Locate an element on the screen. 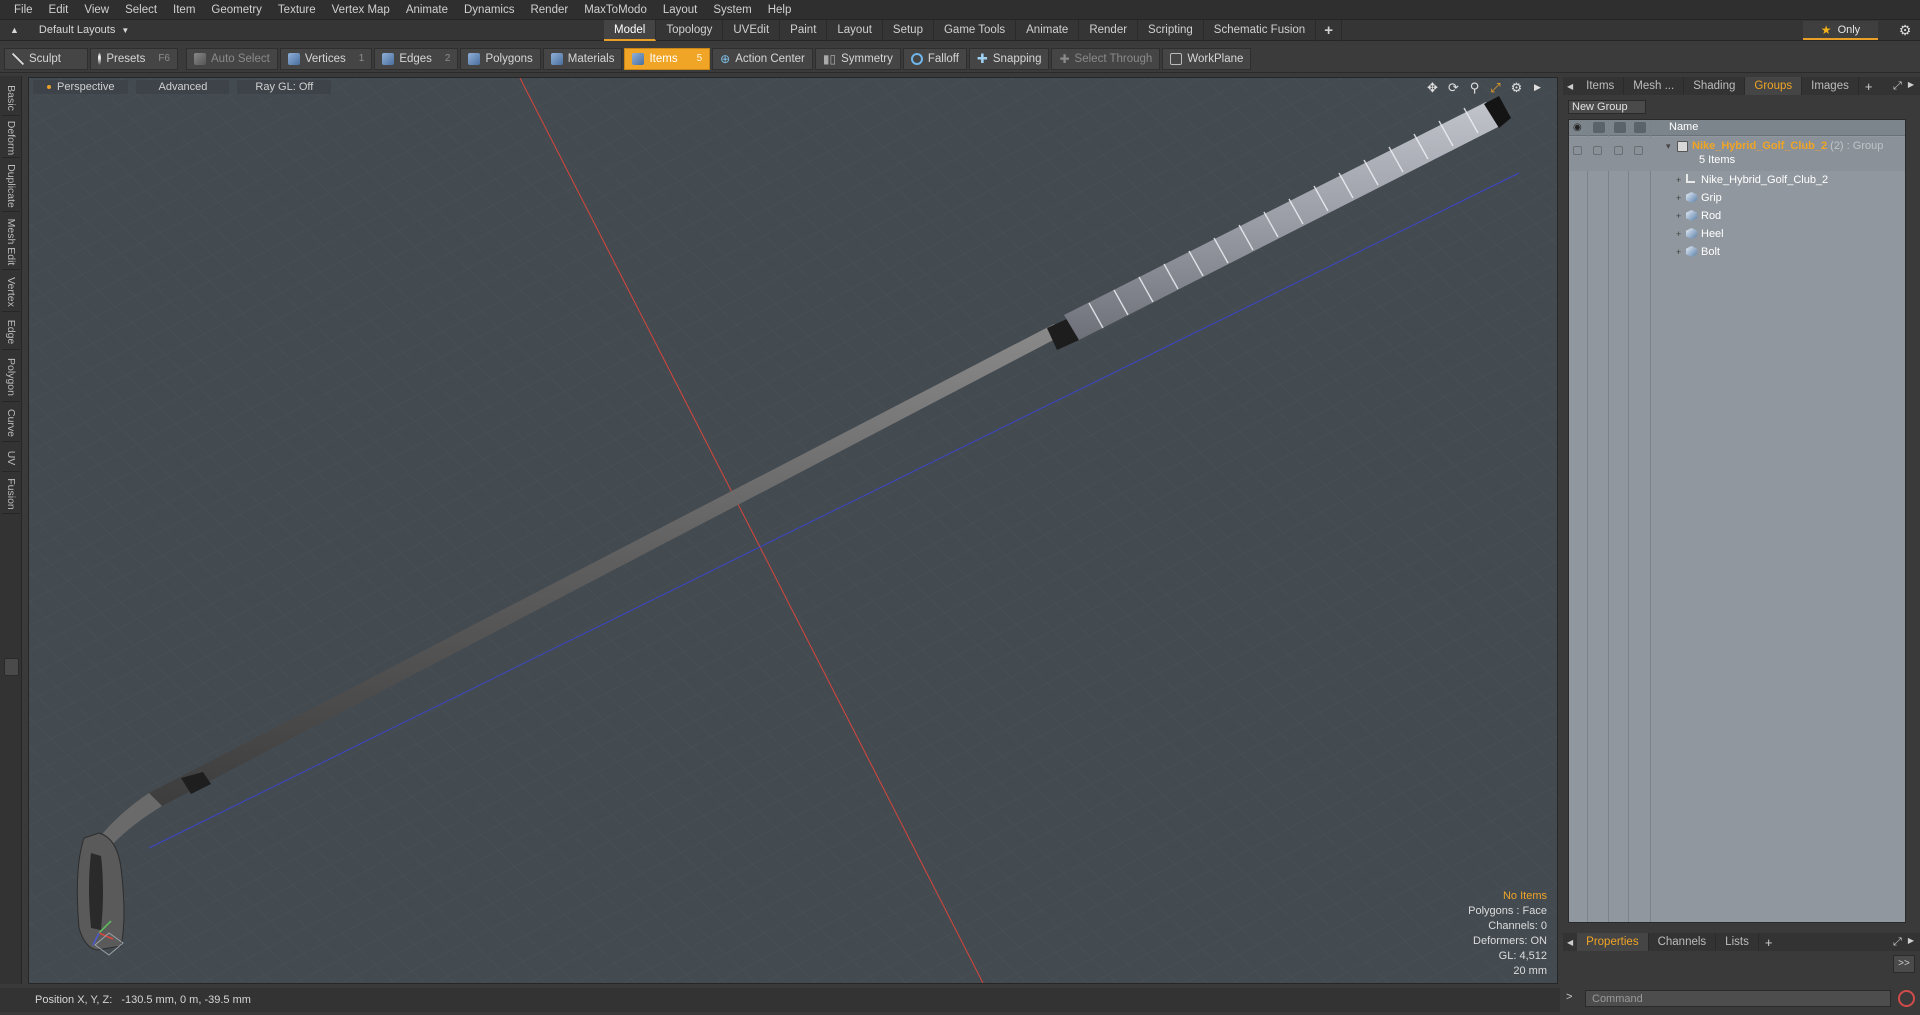  materials-button: Materials is located at coordinates (582, 58).